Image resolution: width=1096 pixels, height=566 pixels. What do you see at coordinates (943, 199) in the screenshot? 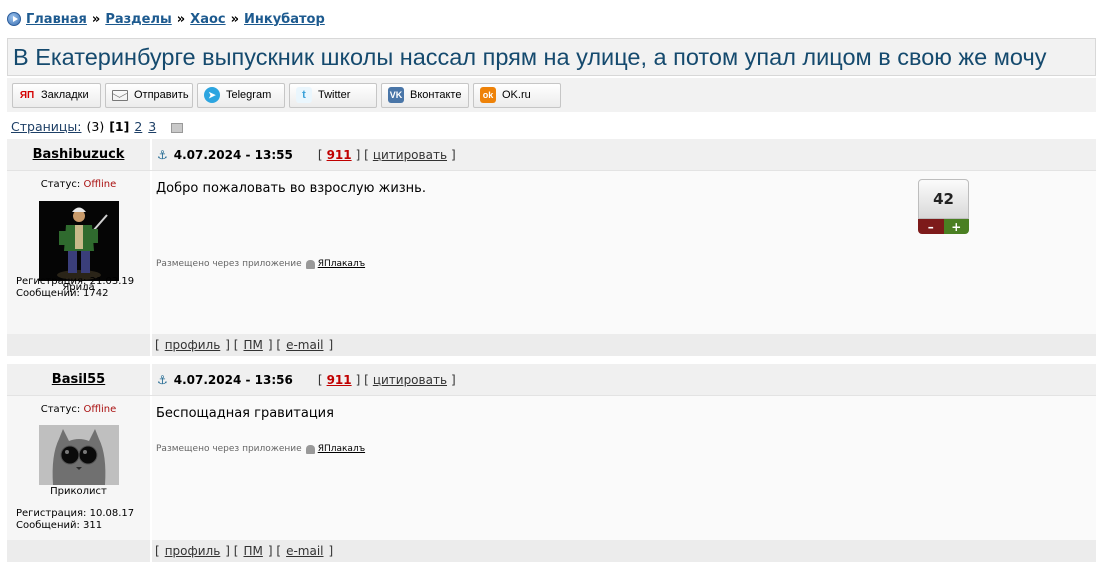
I see `rating-value: 42` at bounding box center [943, 199].